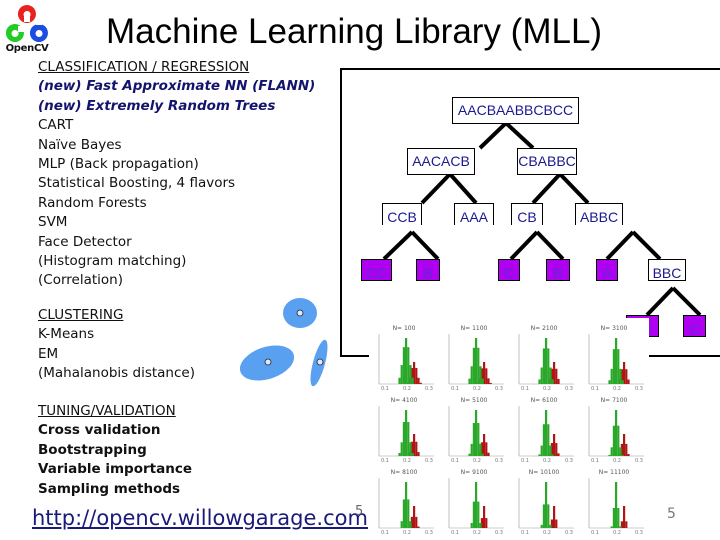 This screenshot has height=540, width=720. What do you see at coordinates (118, 164) in the screenshot?
I see `list-item: MLP (Back propagation)` at bounding box center [118, 164].